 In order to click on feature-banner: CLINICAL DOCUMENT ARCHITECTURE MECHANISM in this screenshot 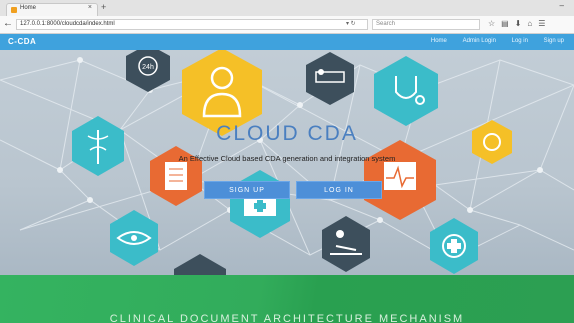, I will do `click(287, 299)`.